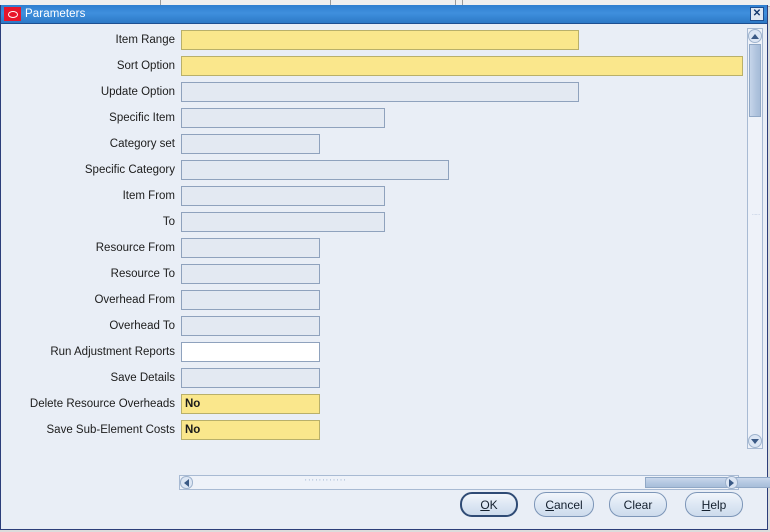  What do you see at coordinates (55, 14) in the screenshot?
I see `dialog-title: Parameters` at bounding box center [55, 14].